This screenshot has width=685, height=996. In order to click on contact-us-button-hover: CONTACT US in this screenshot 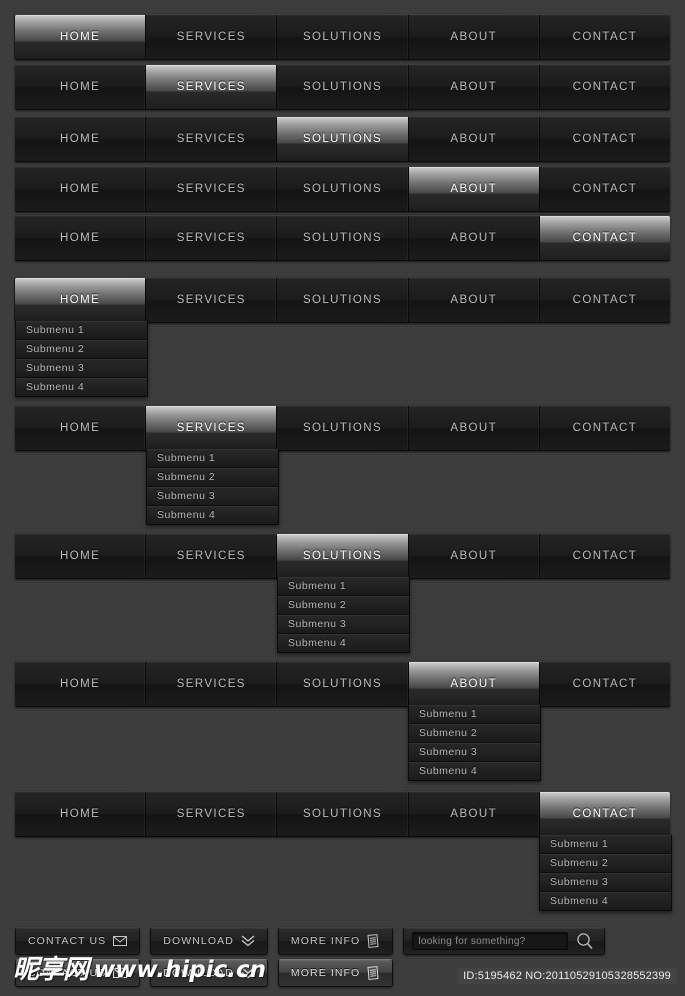, I will do `click(78, 973)`.